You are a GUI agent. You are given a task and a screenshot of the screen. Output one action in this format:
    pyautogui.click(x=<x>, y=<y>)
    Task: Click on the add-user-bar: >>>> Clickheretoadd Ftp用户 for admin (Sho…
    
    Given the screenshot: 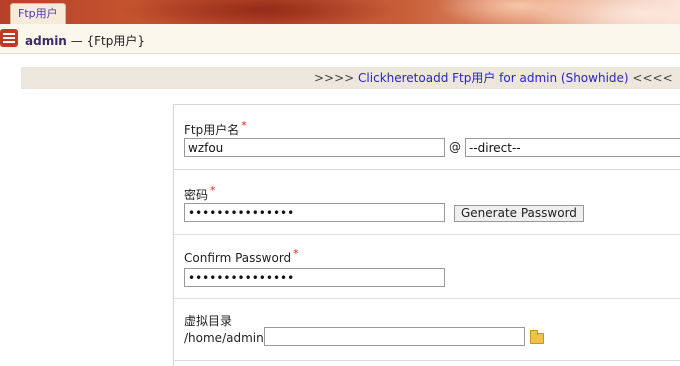 What is the action you would take?
    pyautogui.click(x=350, y=78)
    